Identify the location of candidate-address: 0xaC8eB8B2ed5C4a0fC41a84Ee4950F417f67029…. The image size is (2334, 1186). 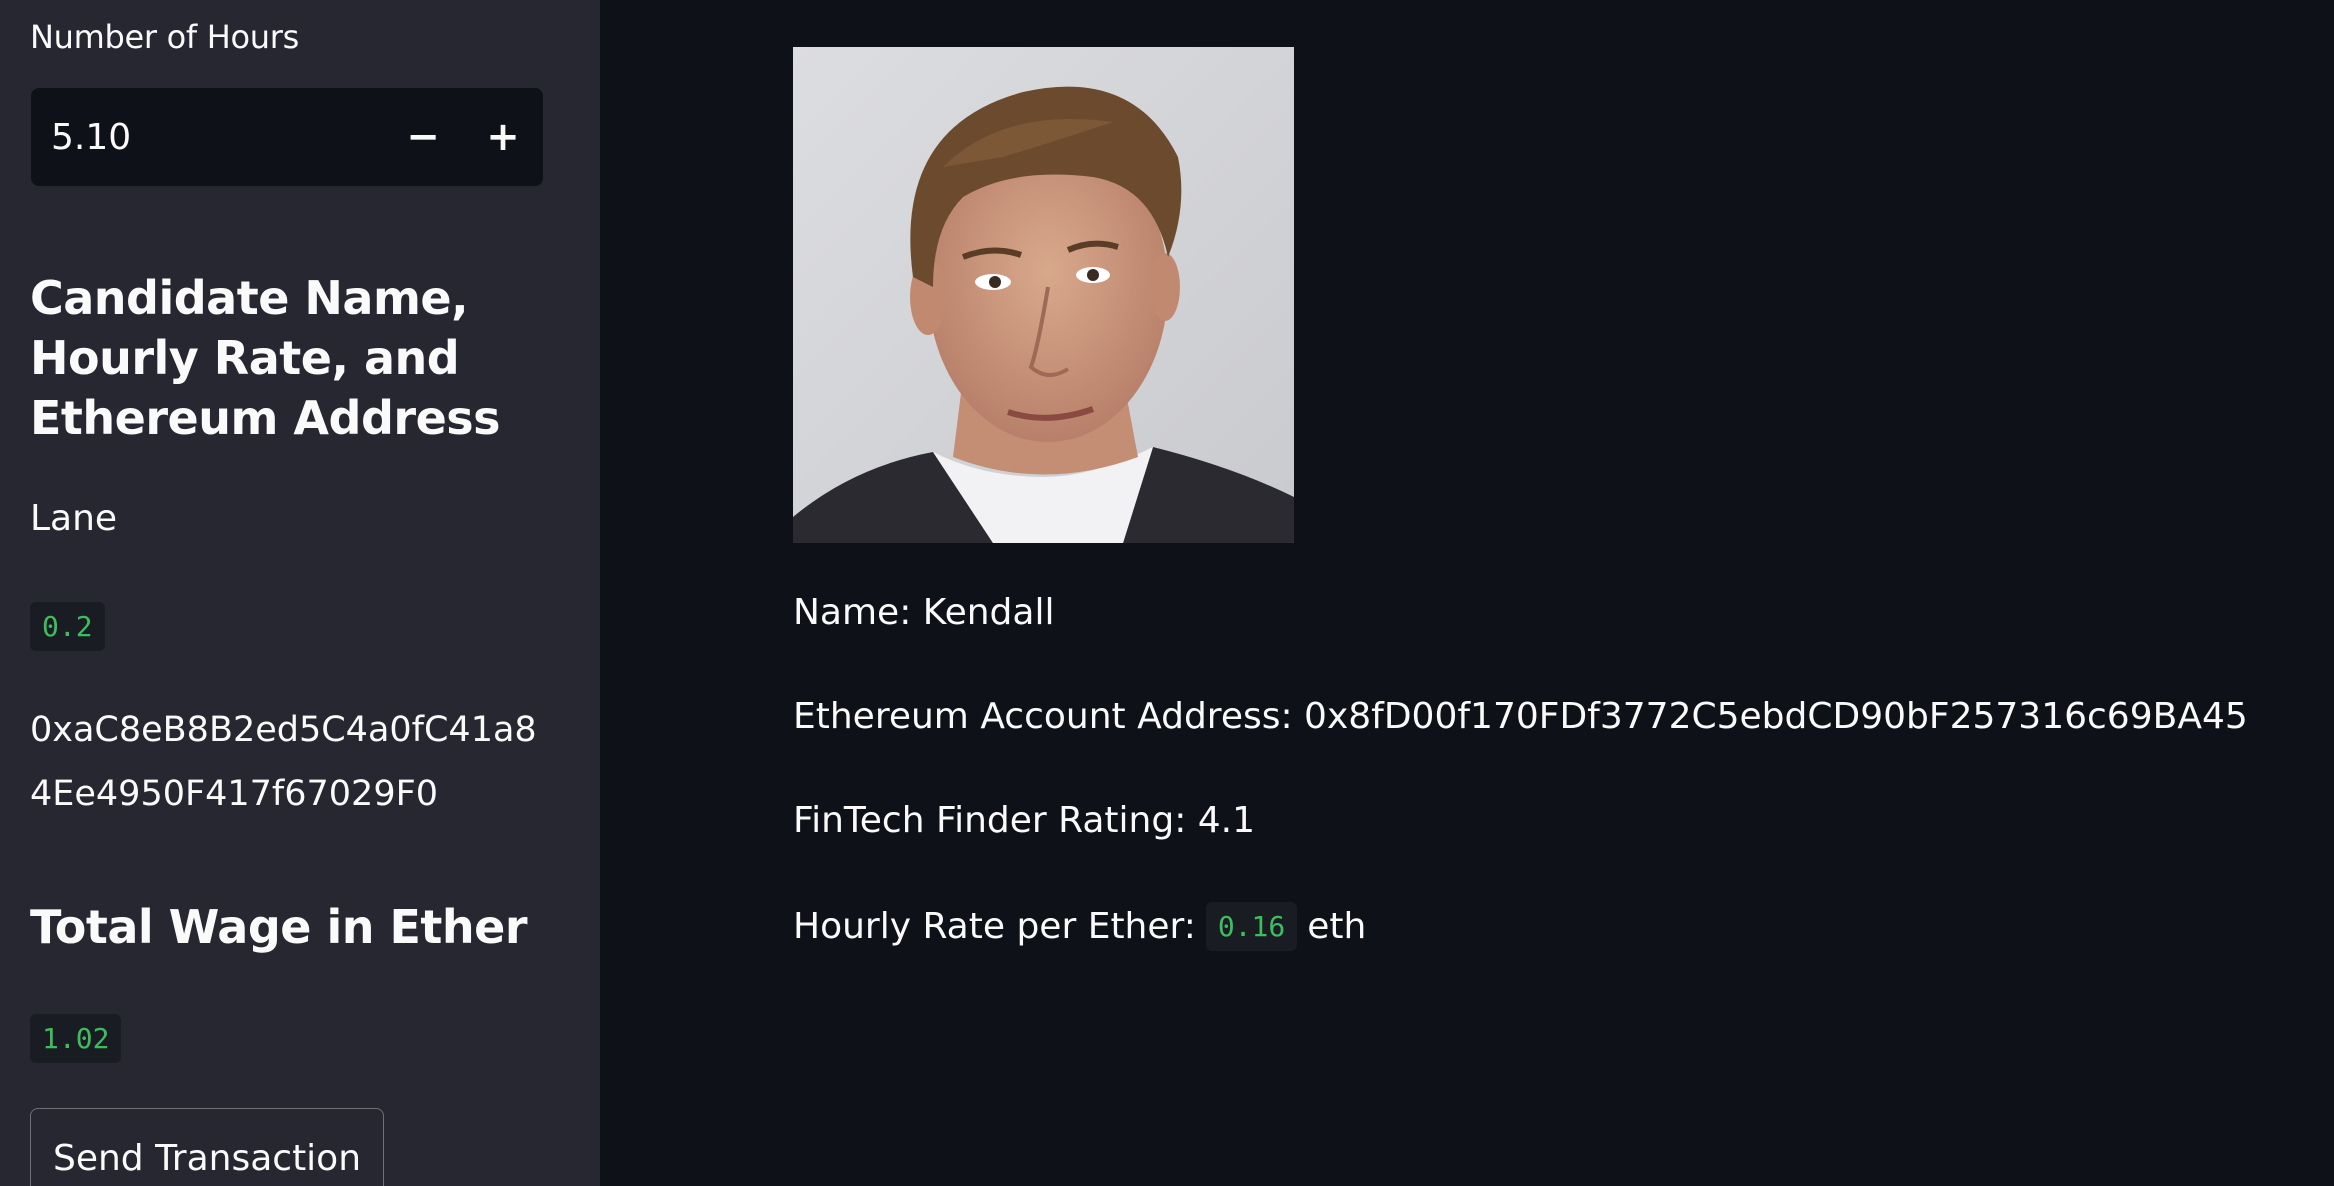
(283, 762).